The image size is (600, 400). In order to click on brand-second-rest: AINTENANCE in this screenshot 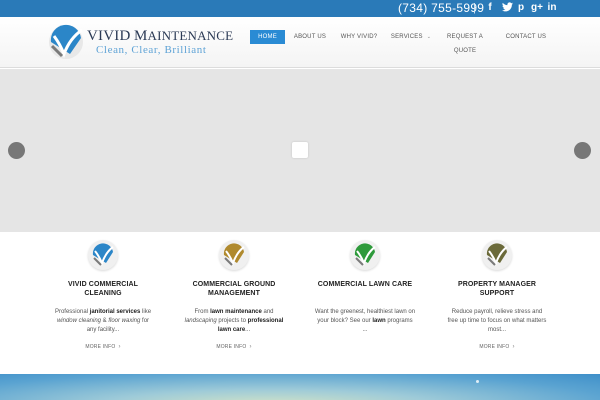, I will do `click(190, 35)`.